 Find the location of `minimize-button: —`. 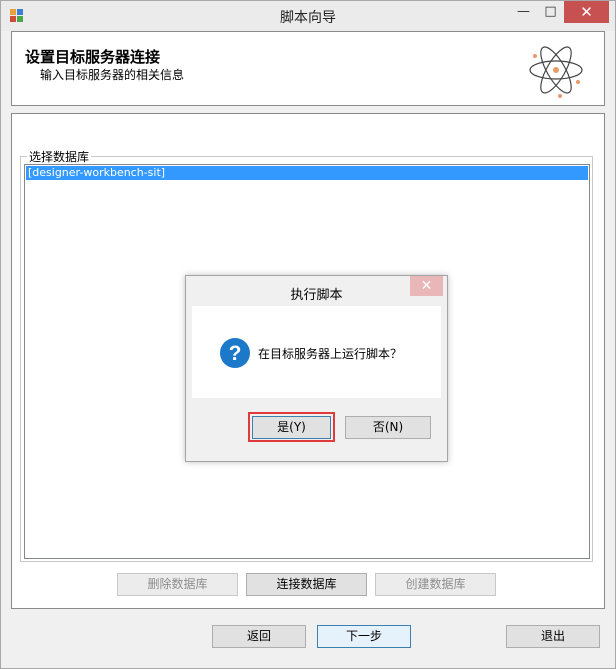

minimize-button: — is located at coordinates (523, 12).